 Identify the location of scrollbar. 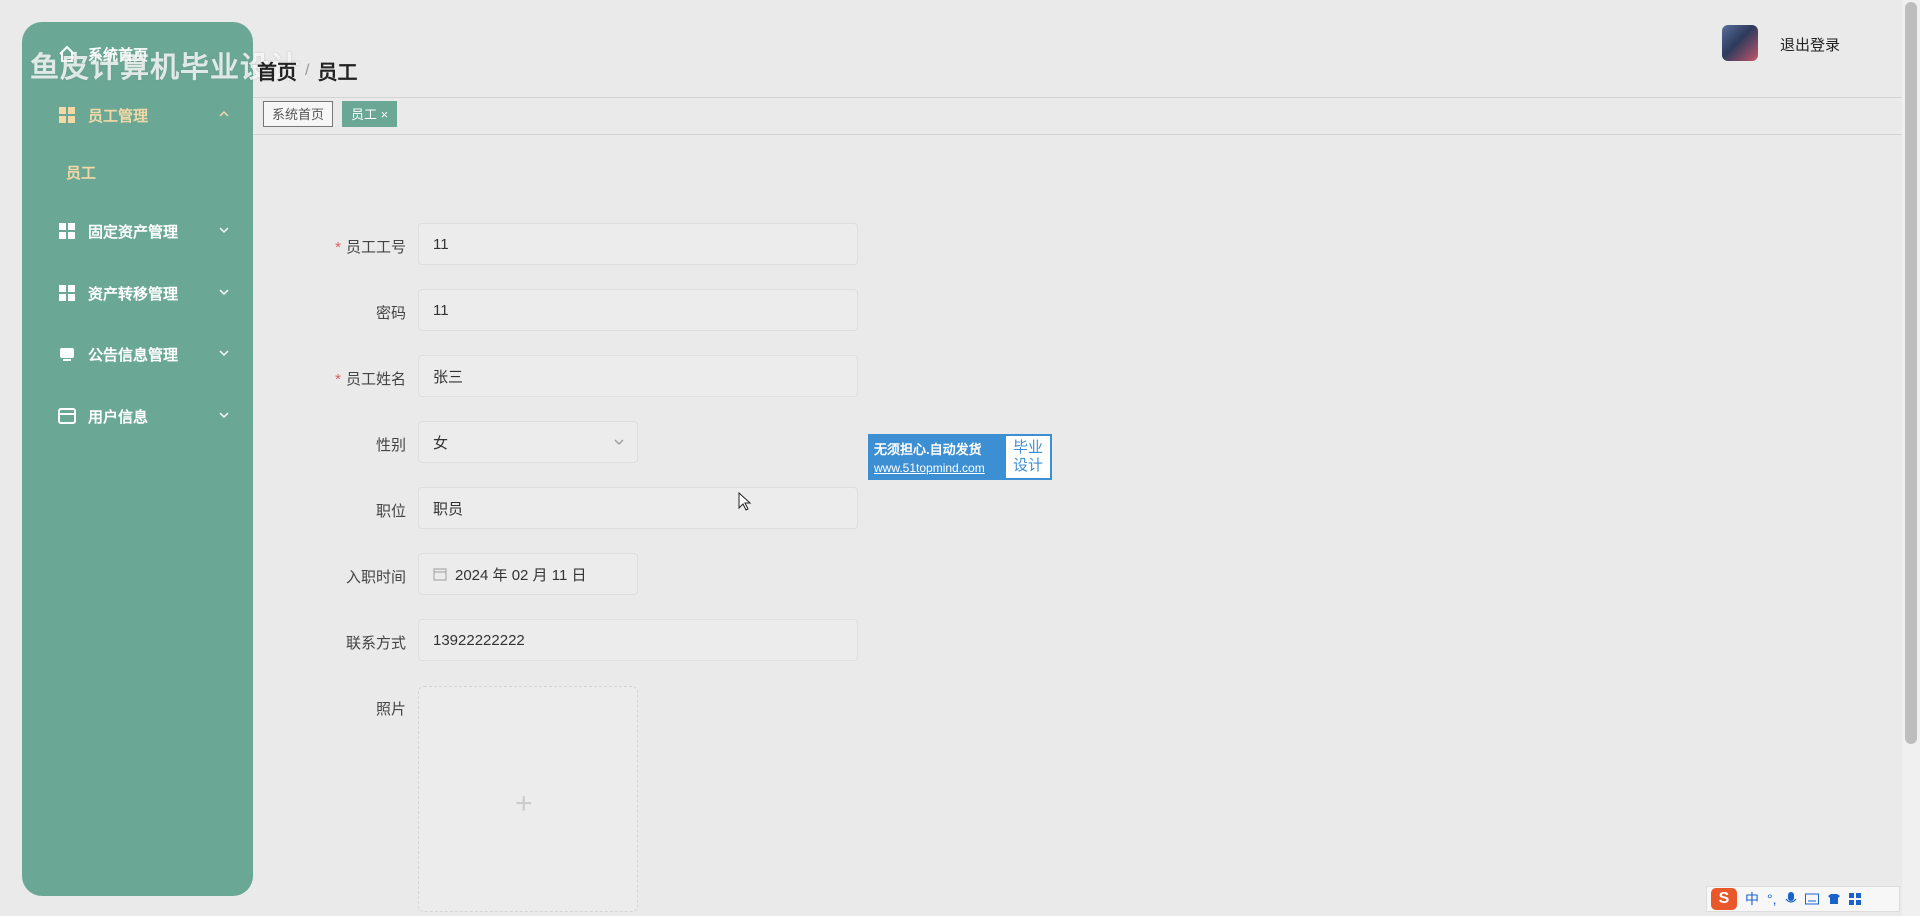
(1911, 458).